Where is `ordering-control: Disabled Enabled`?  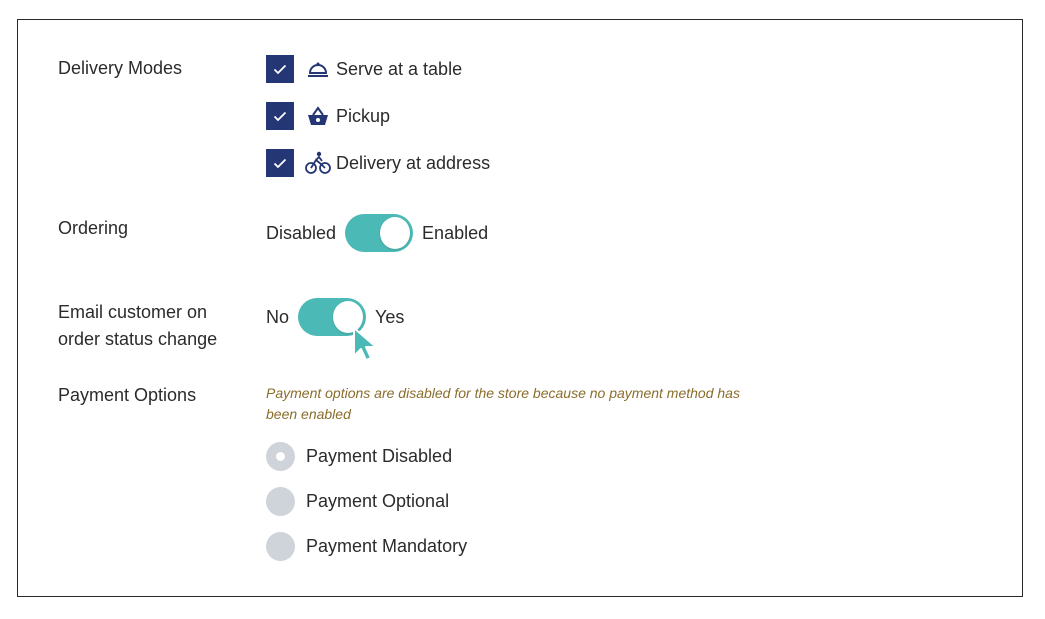 ordering-control: Disabled Enabled is located at coordinates (377, 233).